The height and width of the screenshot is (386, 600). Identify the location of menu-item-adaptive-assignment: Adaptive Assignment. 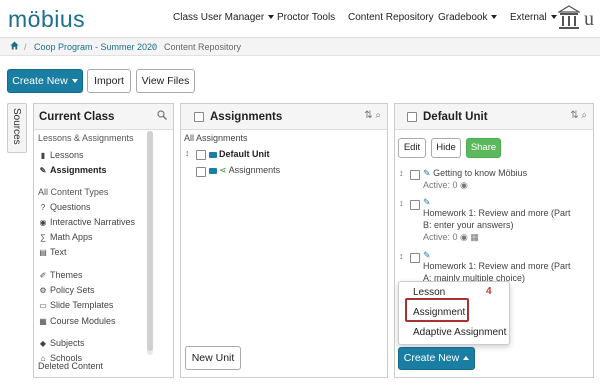
(459, 332).